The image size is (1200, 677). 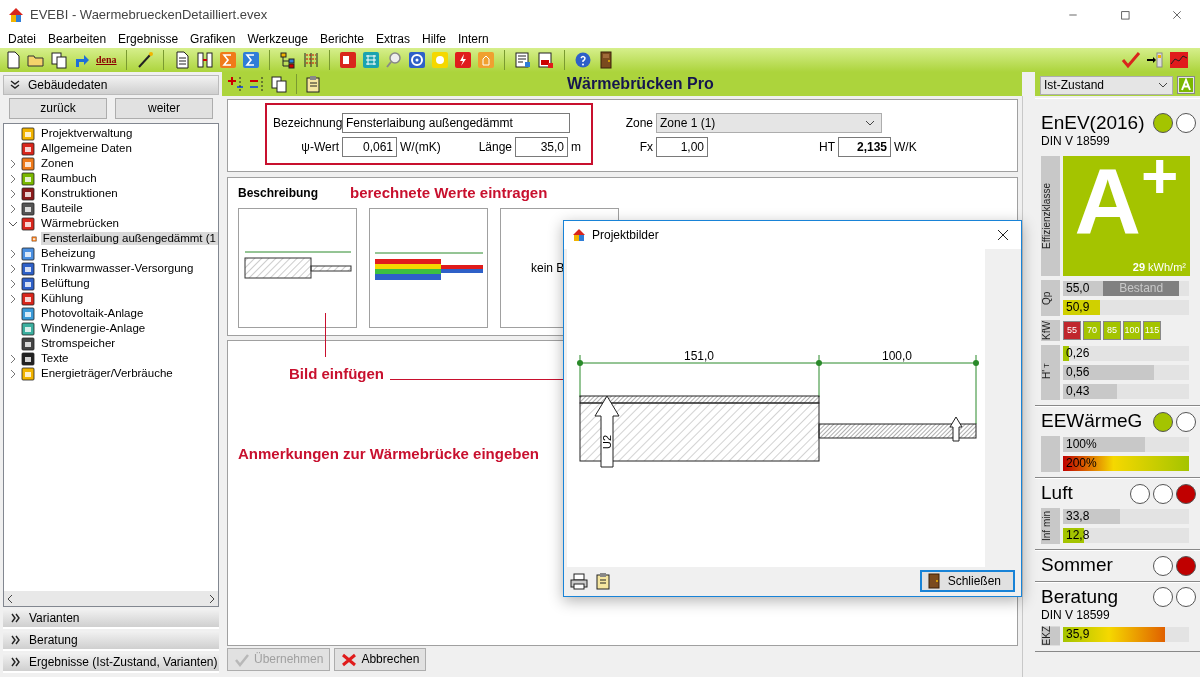 What do you see at coordinates (1132, 331) in the screenshot?
I see `kfw-level: 100` at bounding box center [1132, 331].